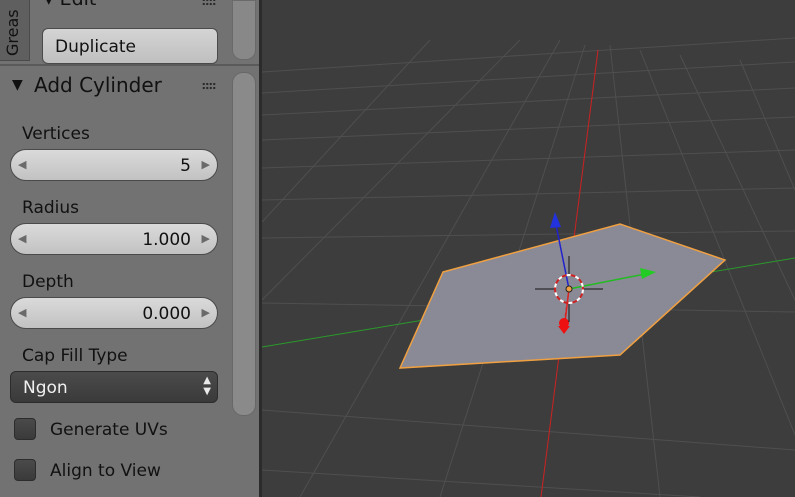  Describe the element at coordinates (56, 134) in the screenshot. I see `vertices-label: Vertices` at that location.